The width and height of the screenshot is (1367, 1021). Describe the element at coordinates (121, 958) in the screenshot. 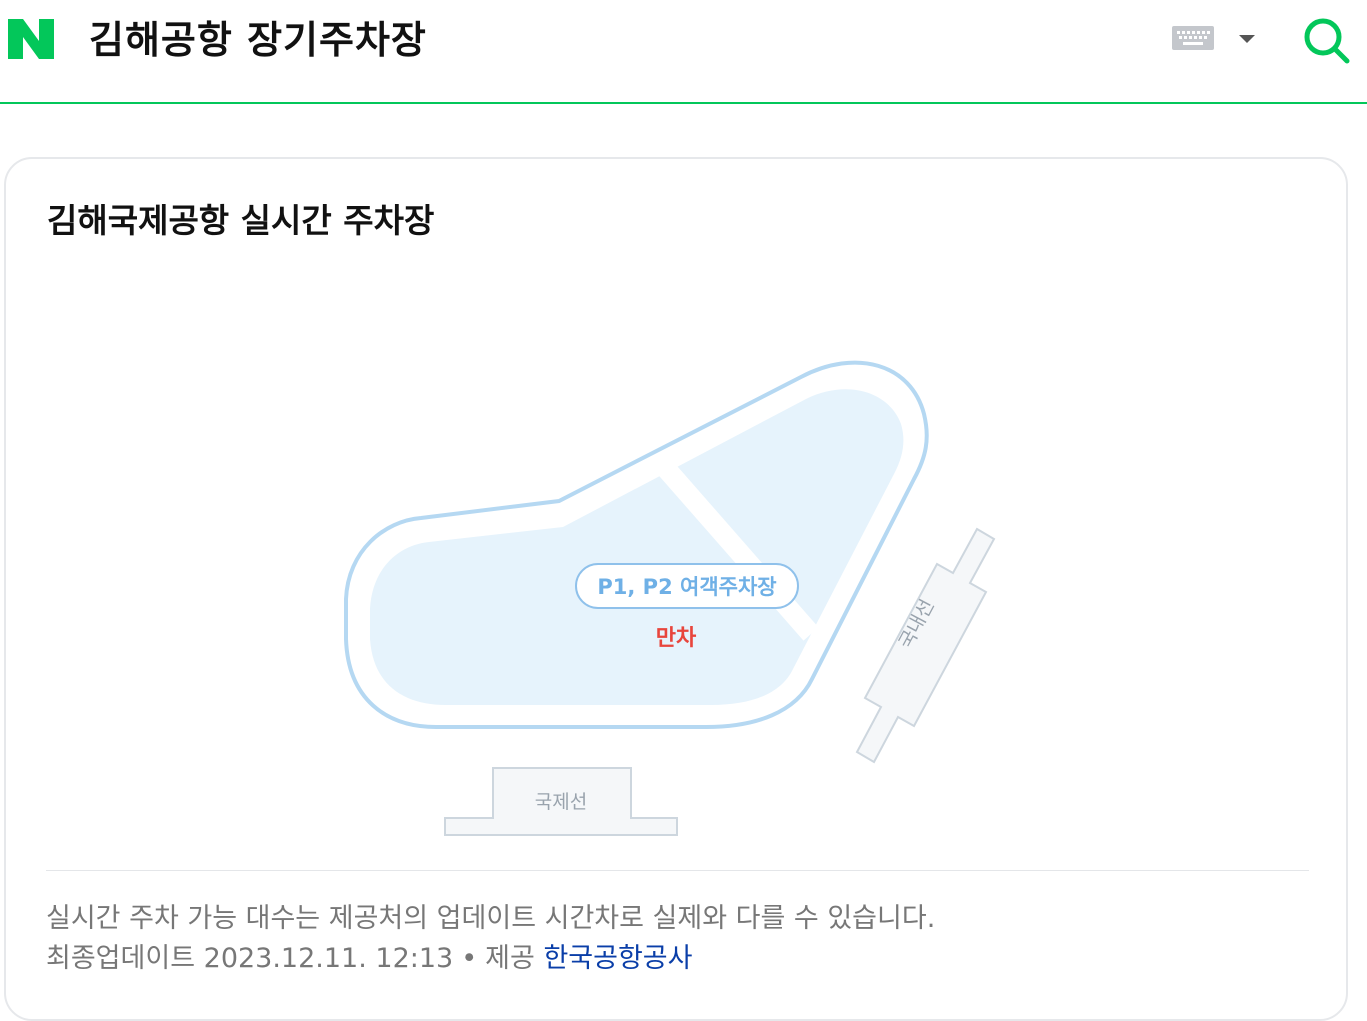

I see `update-label: 최종업데이트` at that location.